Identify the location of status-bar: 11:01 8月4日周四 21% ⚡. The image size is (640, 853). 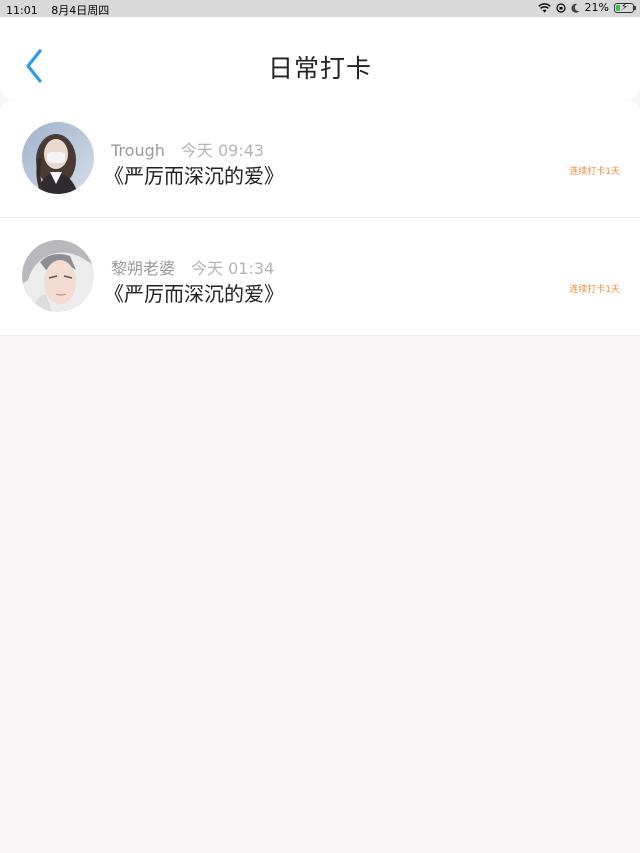
(320, 8).